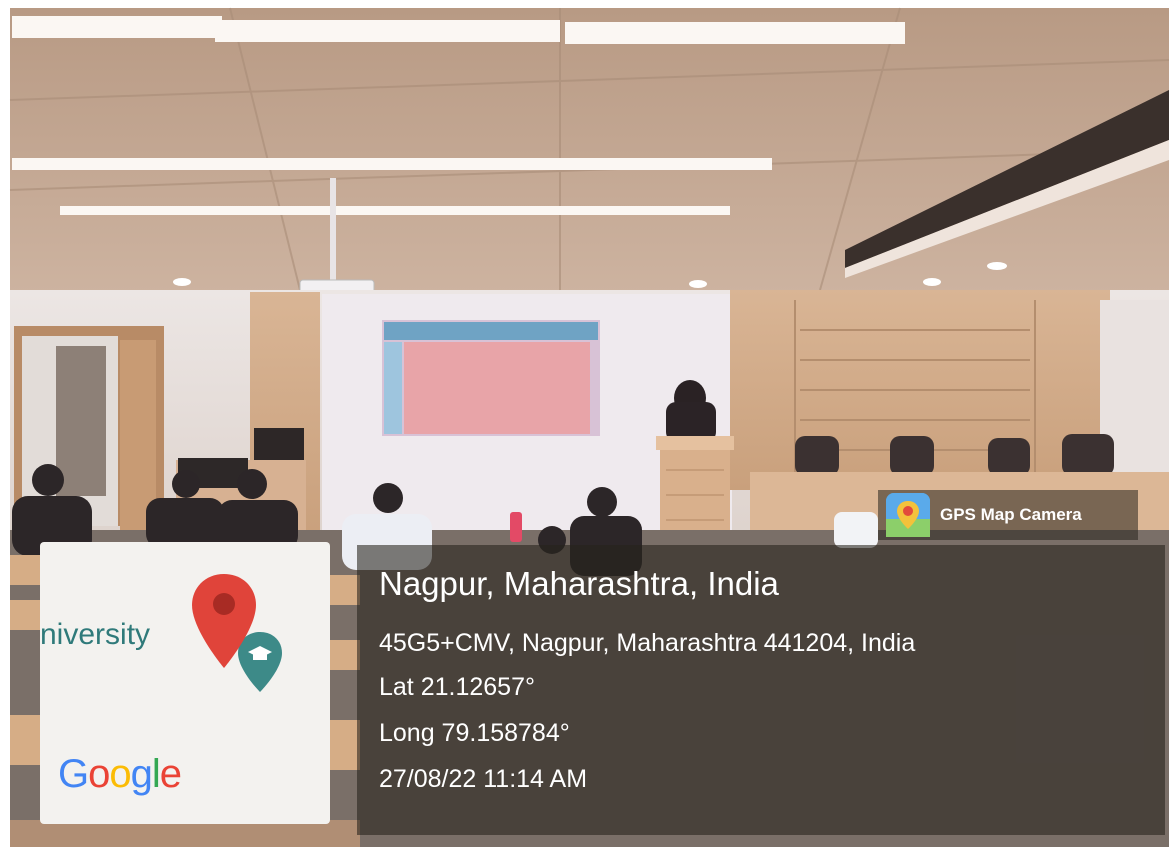 The image size is (1169, 847). Describe the element at coordinates (579, 583) in the screenshot. I see `location-city: Nagpur, Maharashtra, India` at that location.